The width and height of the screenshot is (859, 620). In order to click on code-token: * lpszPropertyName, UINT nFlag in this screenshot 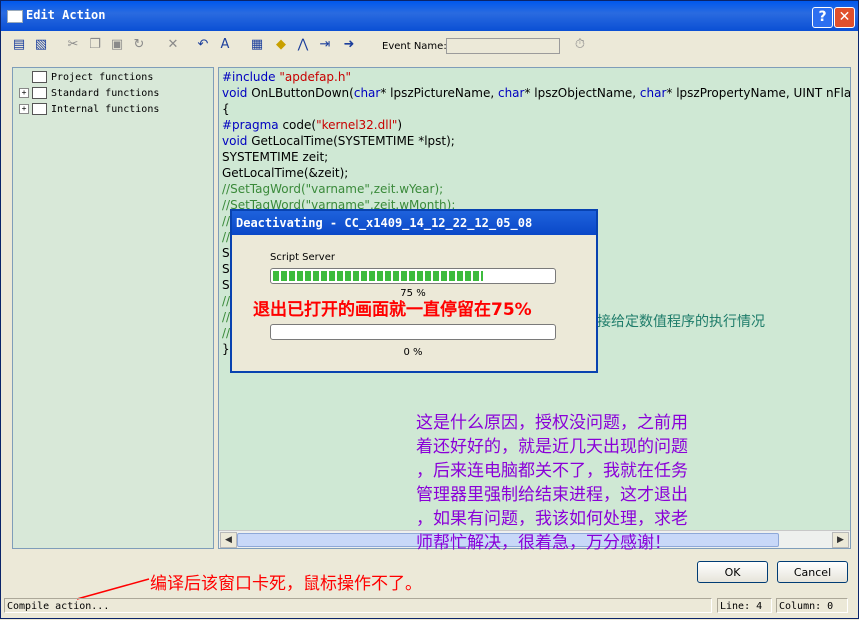, I will do `click(758, 93)`.